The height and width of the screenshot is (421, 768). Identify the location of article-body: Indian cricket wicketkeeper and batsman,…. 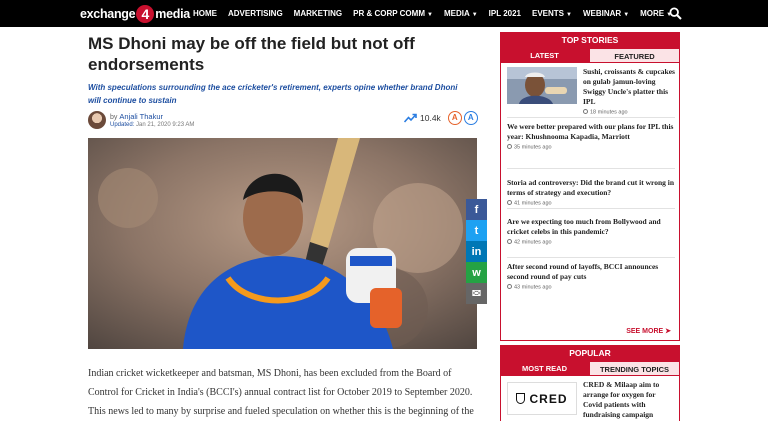
(281, 392).